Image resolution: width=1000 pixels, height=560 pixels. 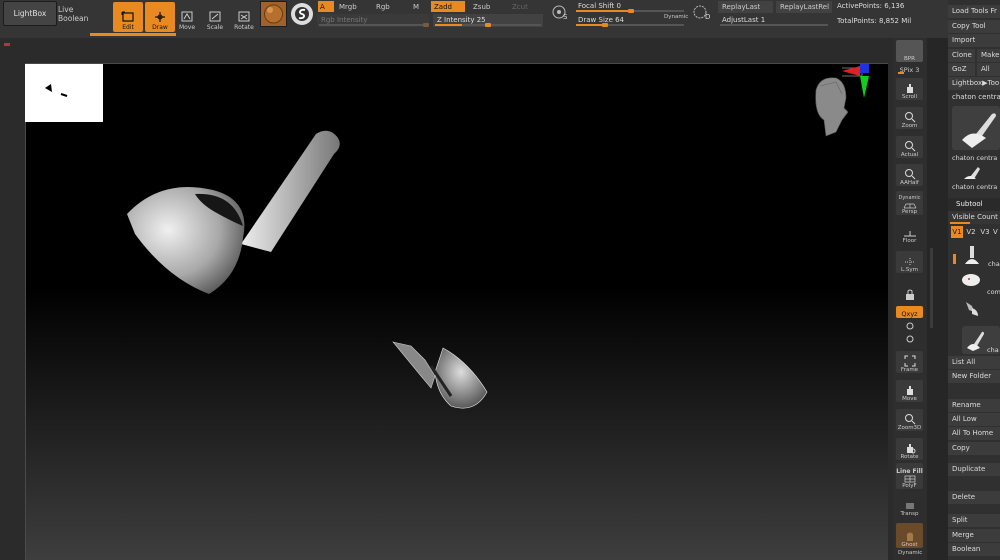 I want to click on bpr-button: BPR, so click(x=909, y=51).